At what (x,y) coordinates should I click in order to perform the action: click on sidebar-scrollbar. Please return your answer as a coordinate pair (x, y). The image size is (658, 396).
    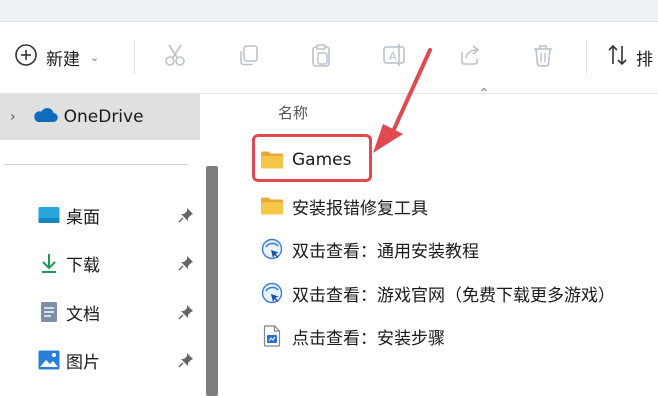
    Looking at the image, I should click on (212, 281).